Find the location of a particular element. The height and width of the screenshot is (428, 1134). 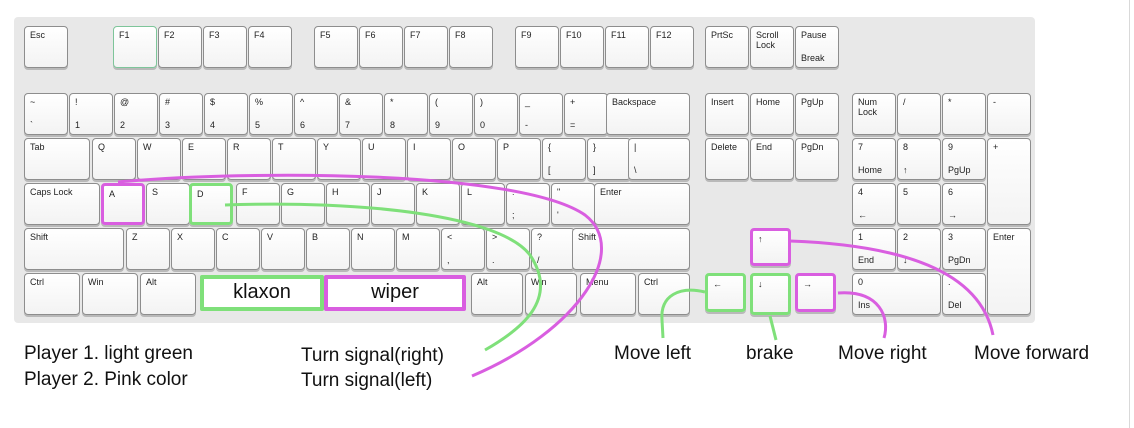

move-left-label: Move left is located at coordinates (653, 353).